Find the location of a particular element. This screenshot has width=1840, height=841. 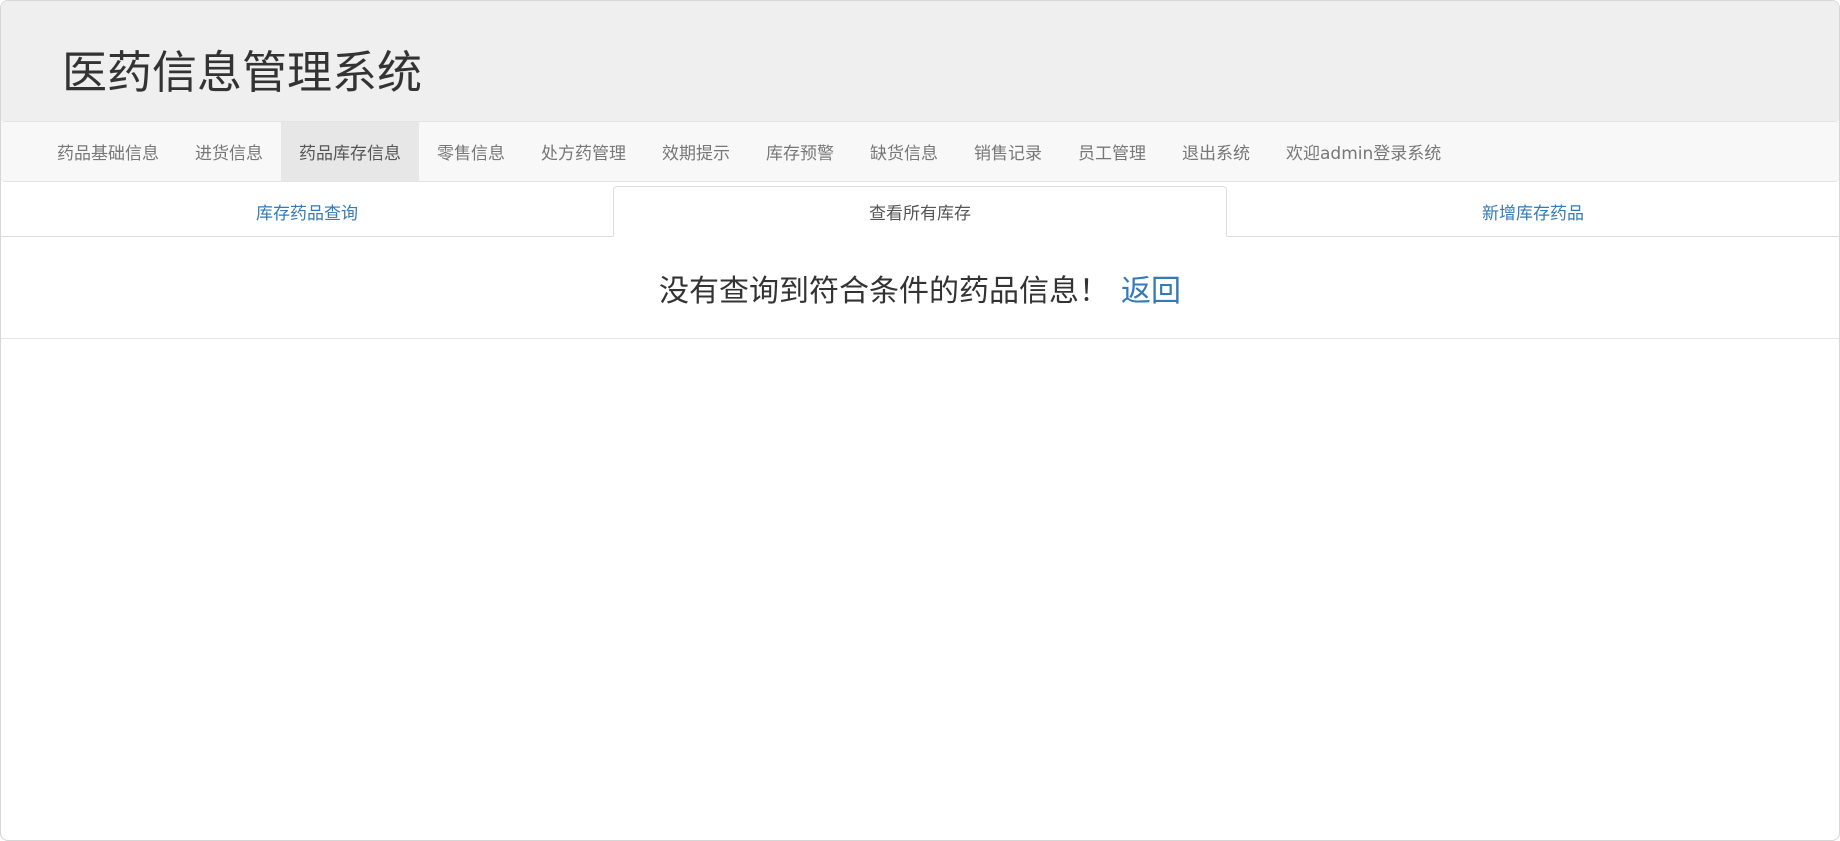

nav-item-purchase-info: 进货信息 is located at coordinates (229, 151).